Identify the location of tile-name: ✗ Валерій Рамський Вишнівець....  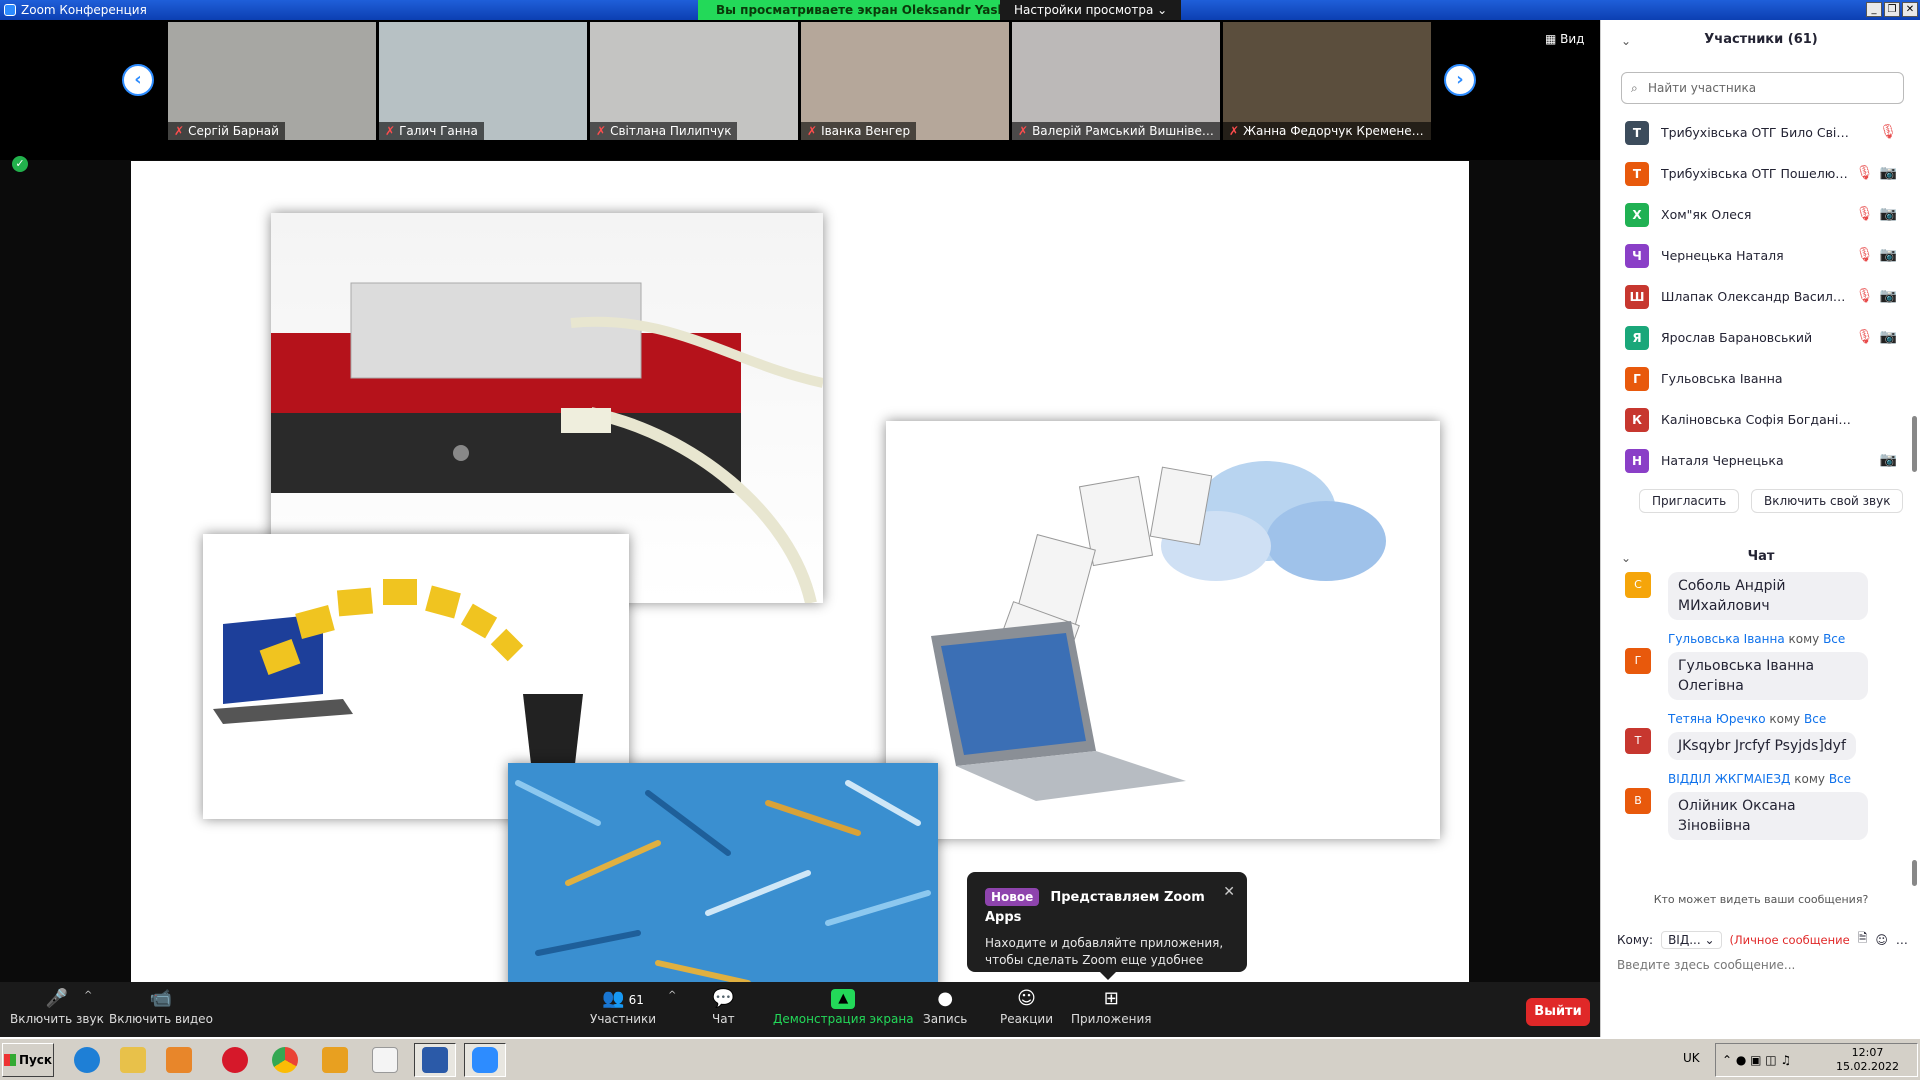
(1116, 131).